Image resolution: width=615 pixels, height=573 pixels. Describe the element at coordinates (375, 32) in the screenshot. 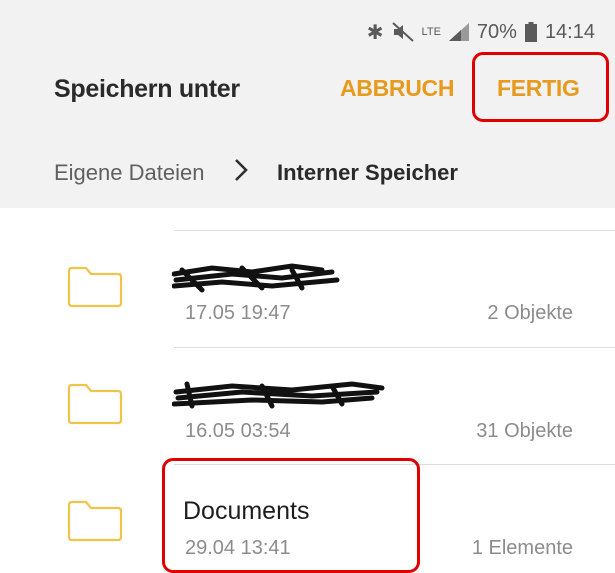

I see `bluetooth-icon: ✱` at that location.